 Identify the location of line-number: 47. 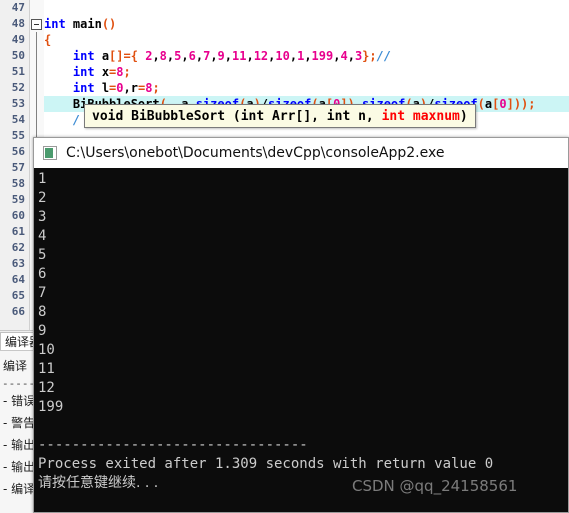
(18, 7).